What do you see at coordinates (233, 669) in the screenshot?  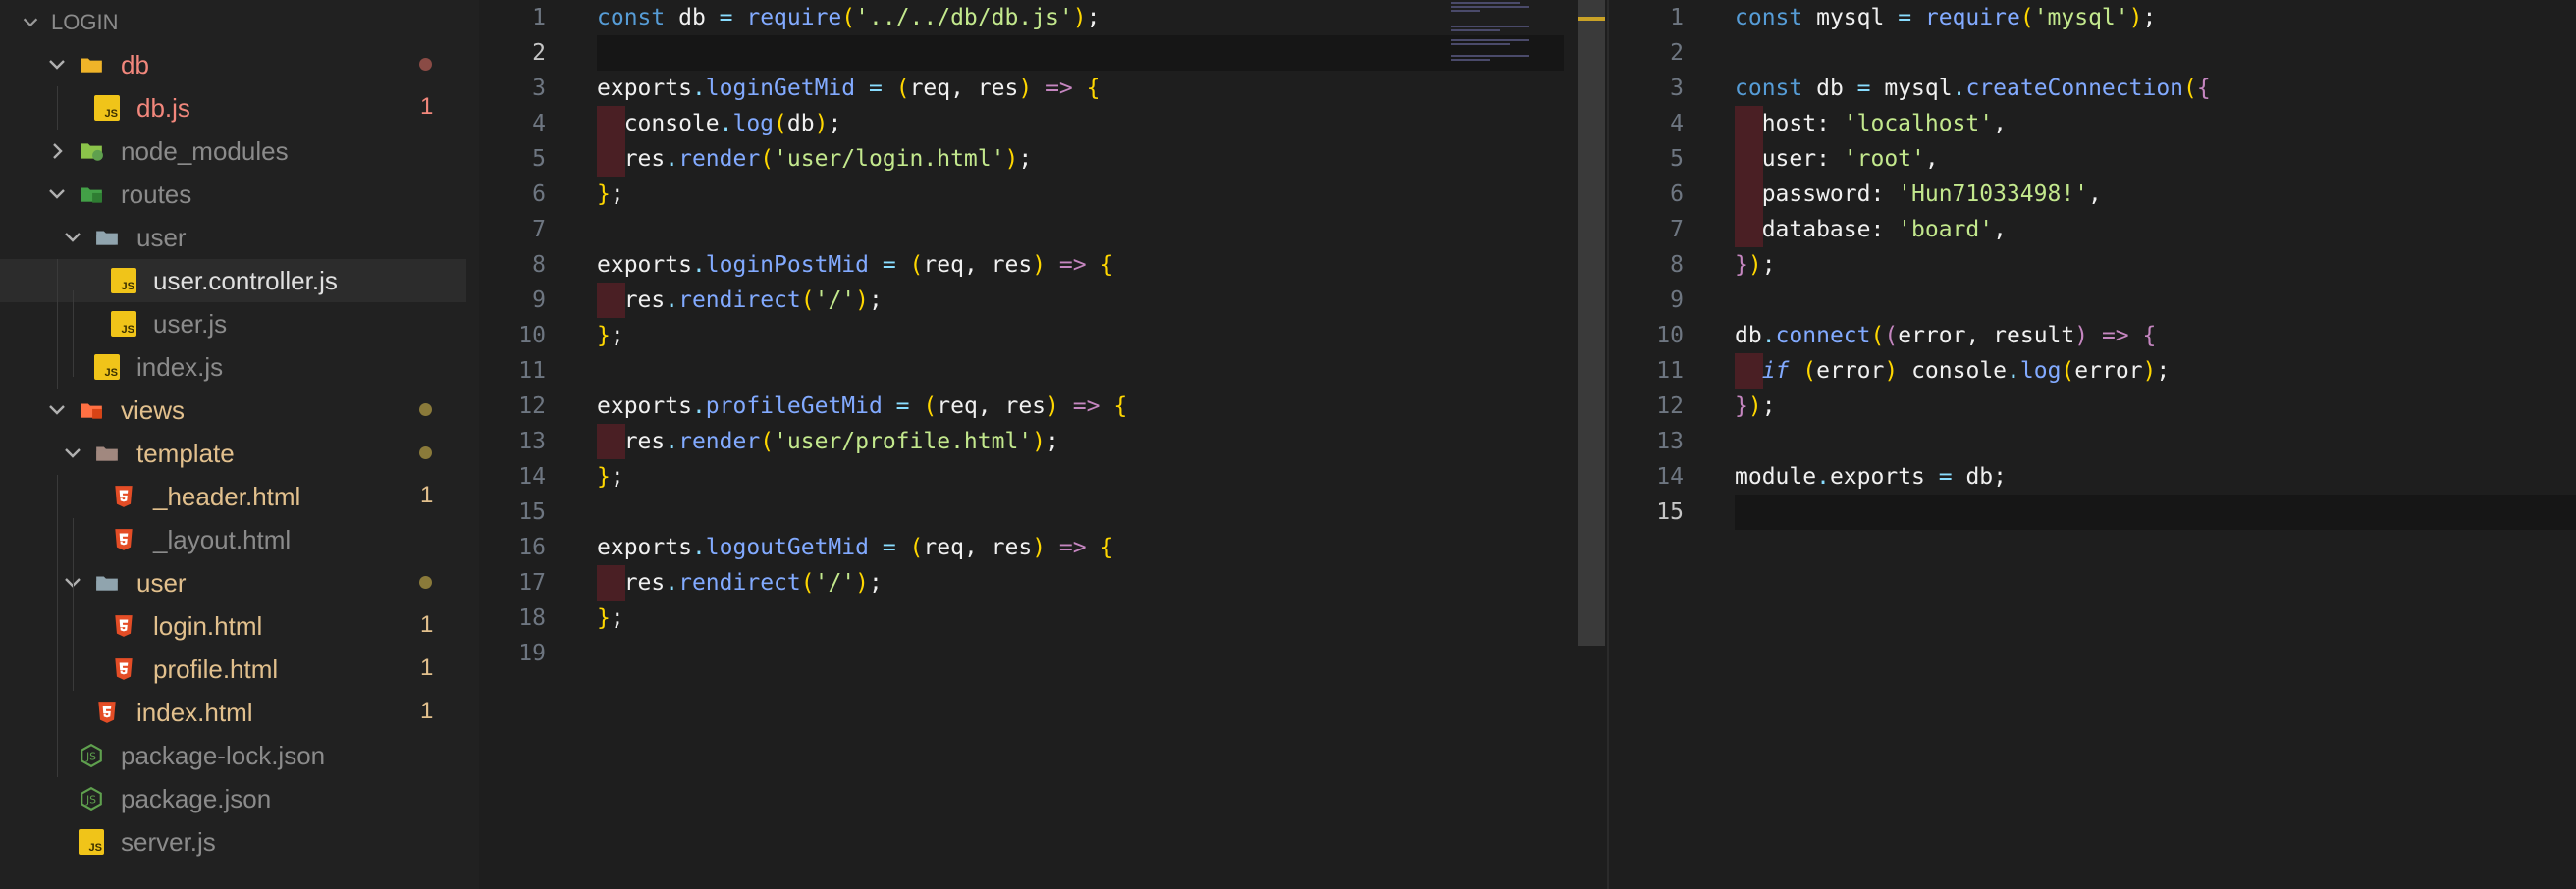 I see `tree-item-profile-html: profile.html 1` at bounding box center [233, 669].